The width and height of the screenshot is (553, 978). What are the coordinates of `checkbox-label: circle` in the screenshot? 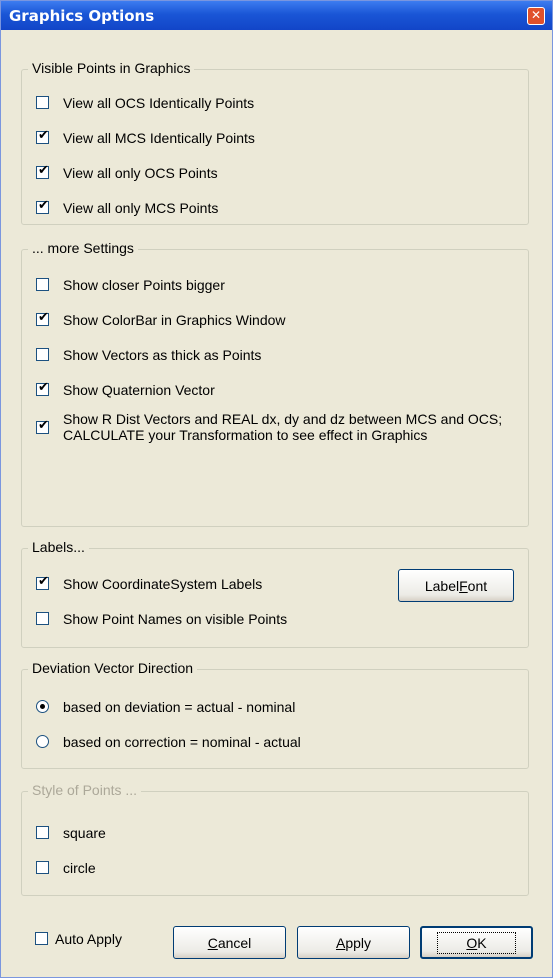 It's located at (79, 868).